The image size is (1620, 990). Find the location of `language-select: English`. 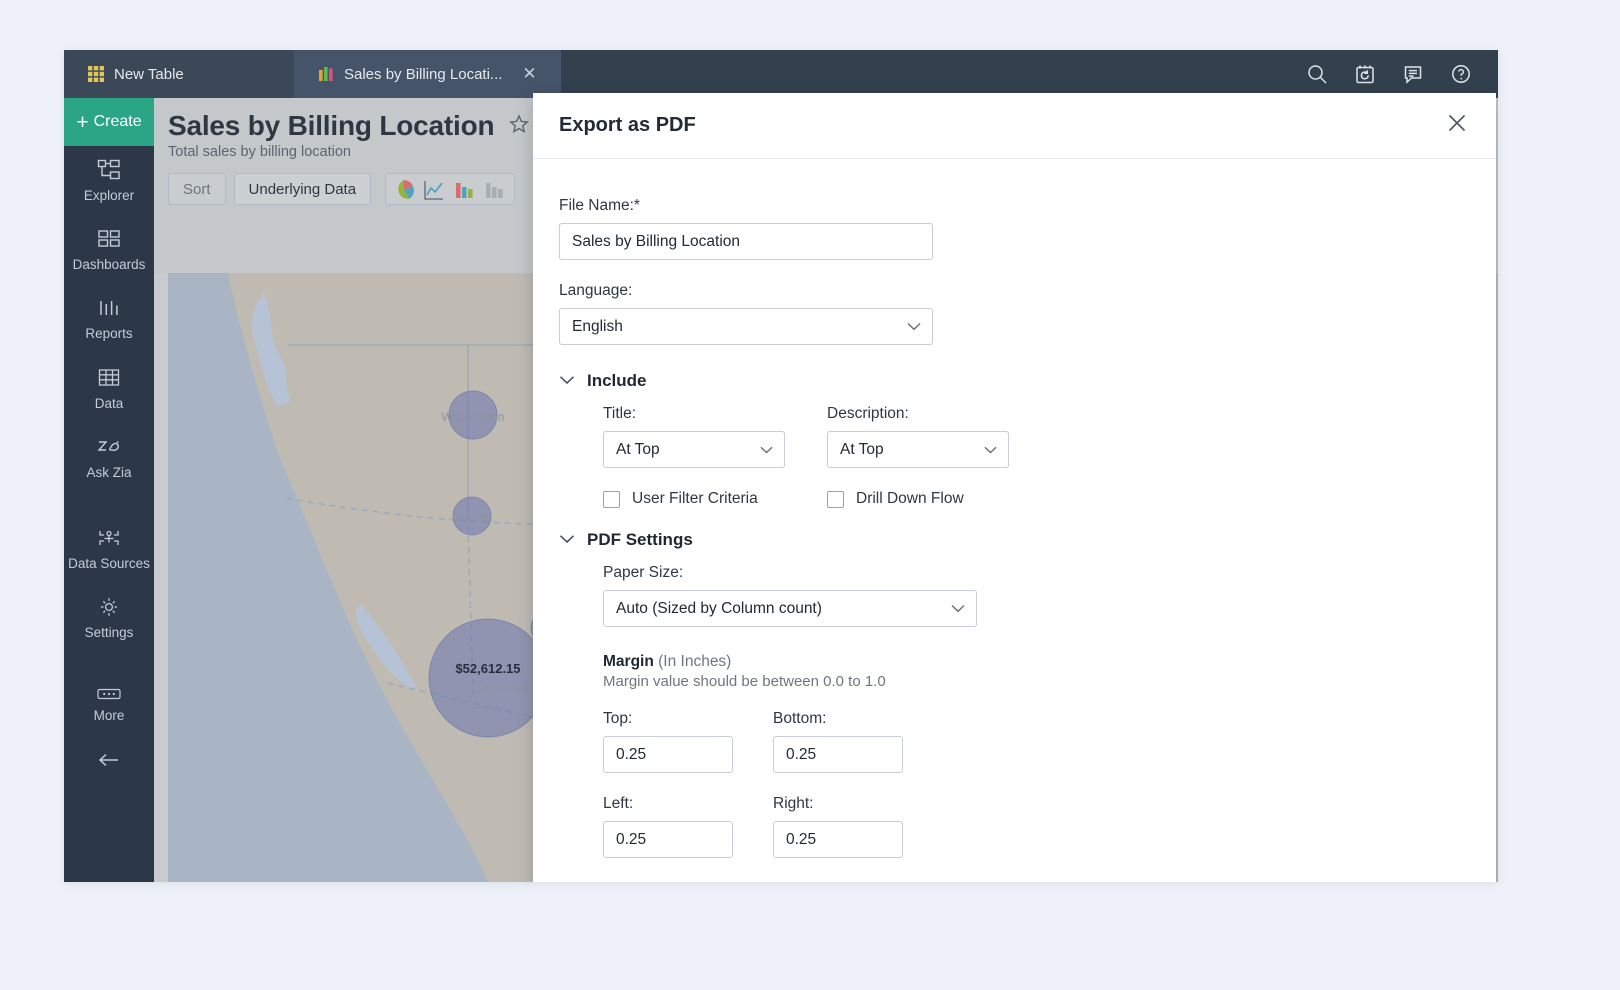

language-select: English is located at coordinates (746, 326).